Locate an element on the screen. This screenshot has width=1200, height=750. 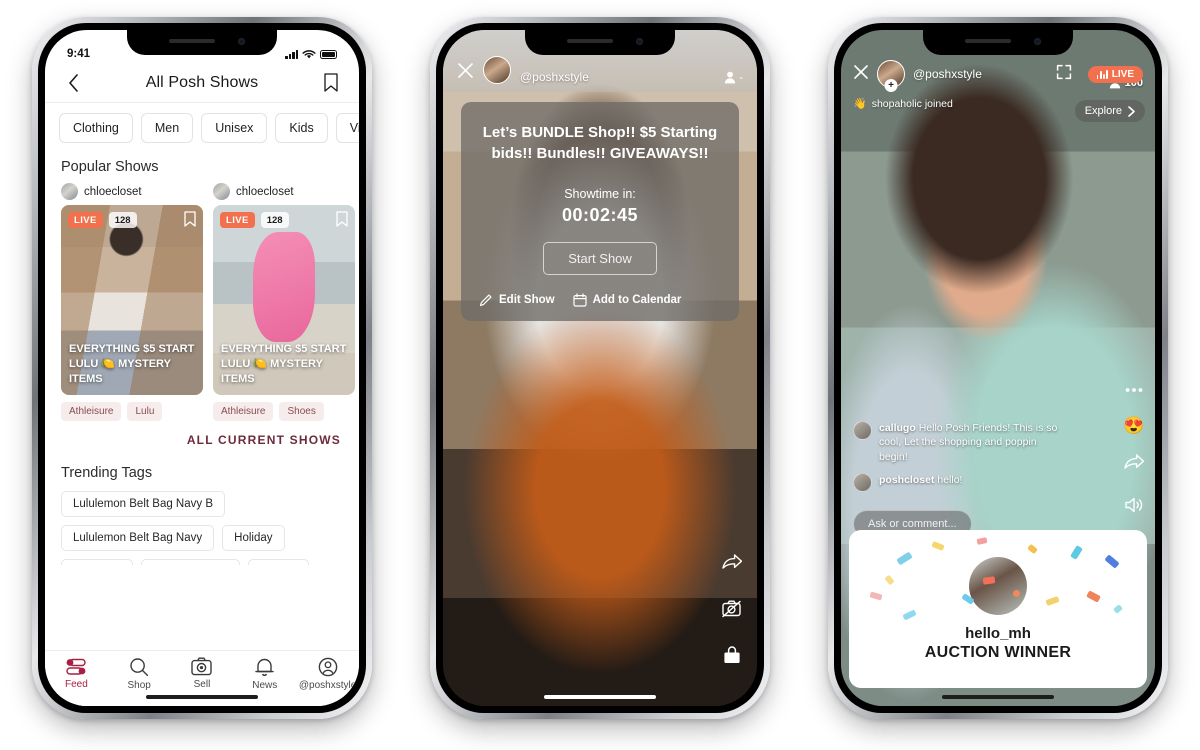
shopping-bag-icon is located at coordinates (732, 657).